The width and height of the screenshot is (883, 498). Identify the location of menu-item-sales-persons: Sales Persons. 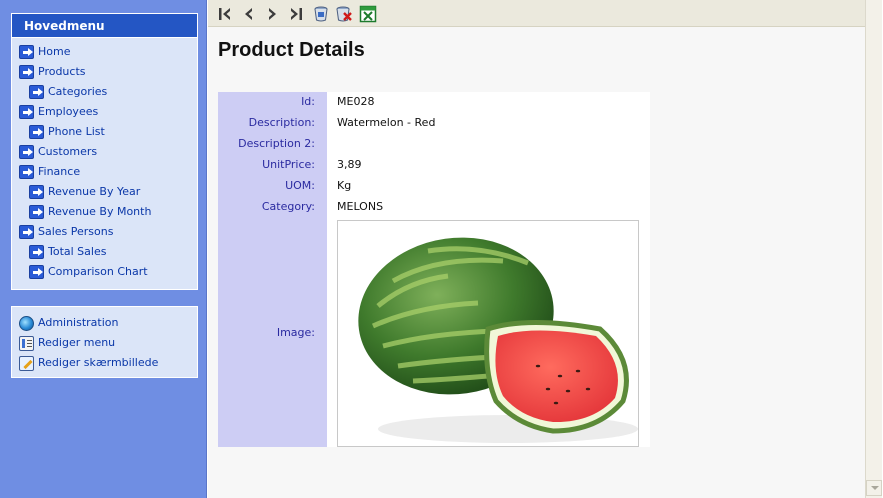
(104, 232).